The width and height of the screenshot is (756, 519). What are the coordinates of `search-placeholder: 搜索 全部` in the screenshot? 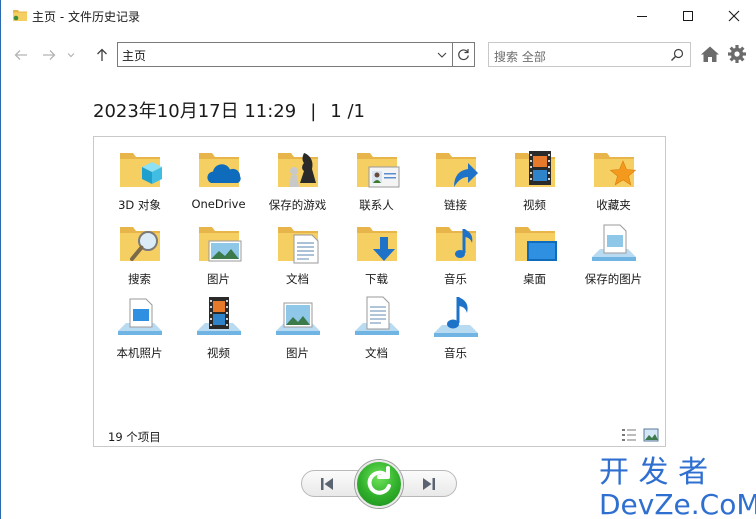 It's located at (520, 57).